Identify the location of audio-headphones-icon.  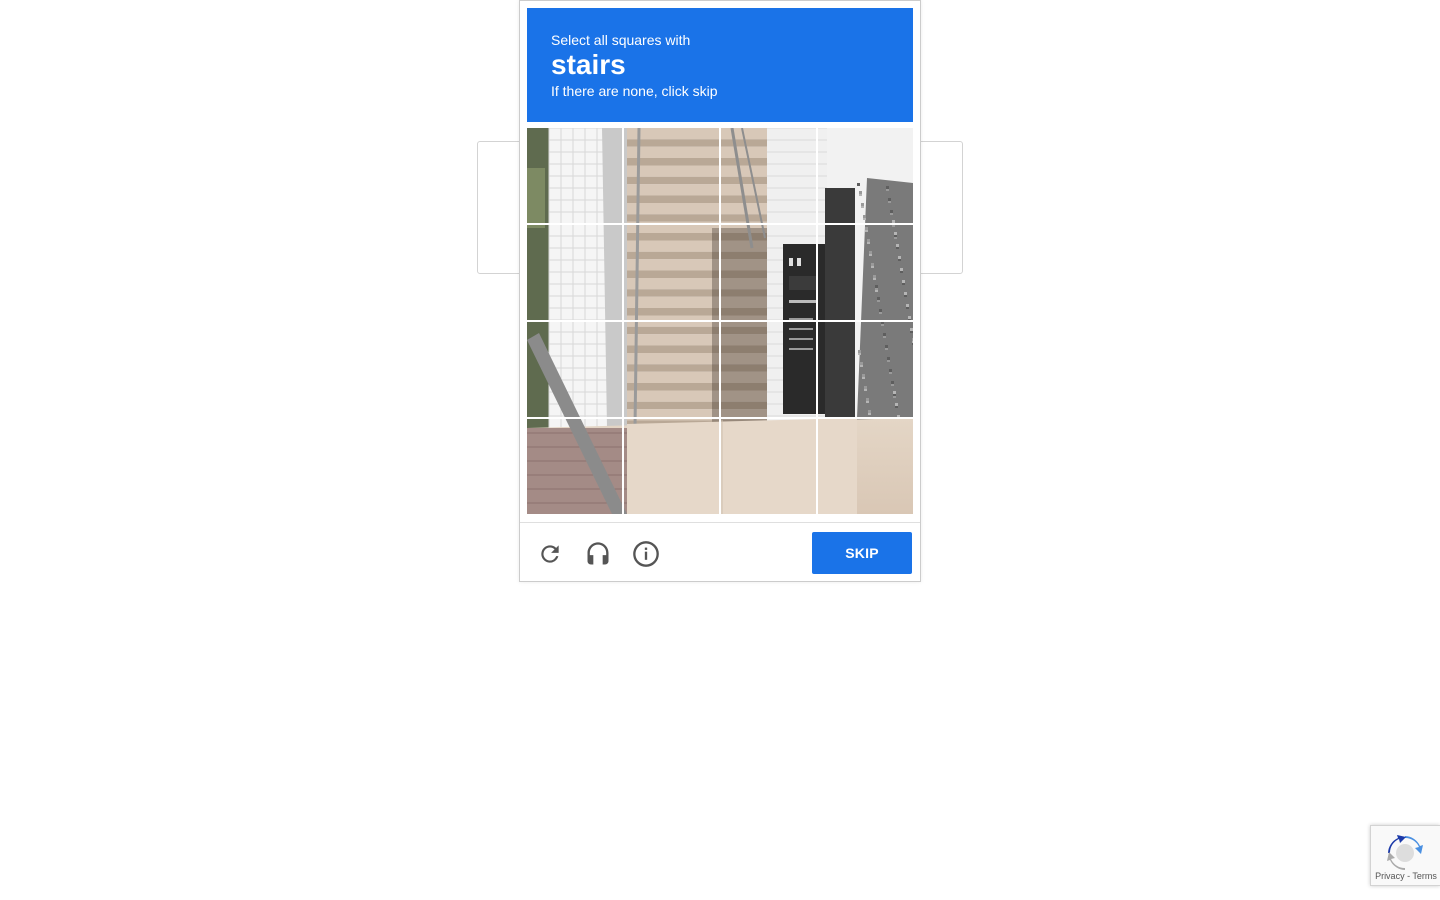
(598, 554).